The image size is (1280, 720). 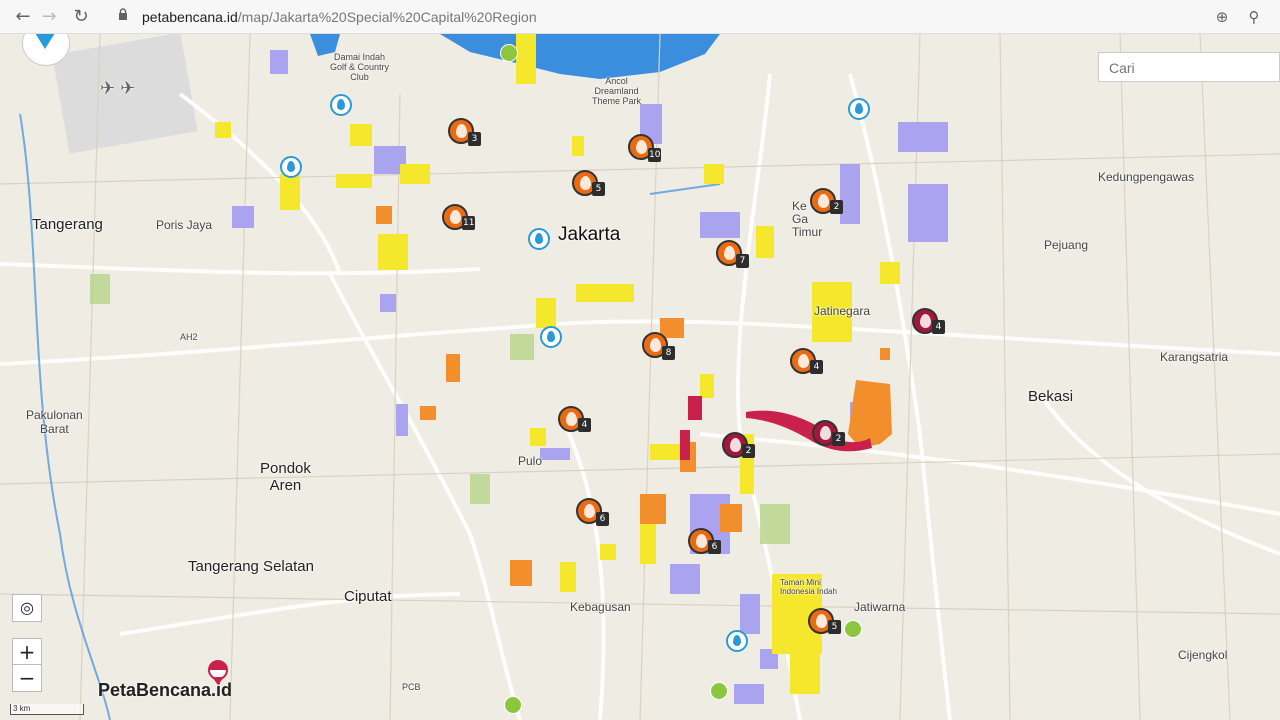 What do you see at coordinates (1193, 68) in the screenshot?
I see `search-input` at bounding box center [1193, 68].